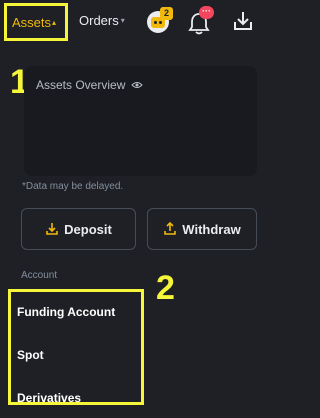 The height and width of the screenshot is (418, 320). I want to click on caret-down-icon: ▾, so click(122, 20).